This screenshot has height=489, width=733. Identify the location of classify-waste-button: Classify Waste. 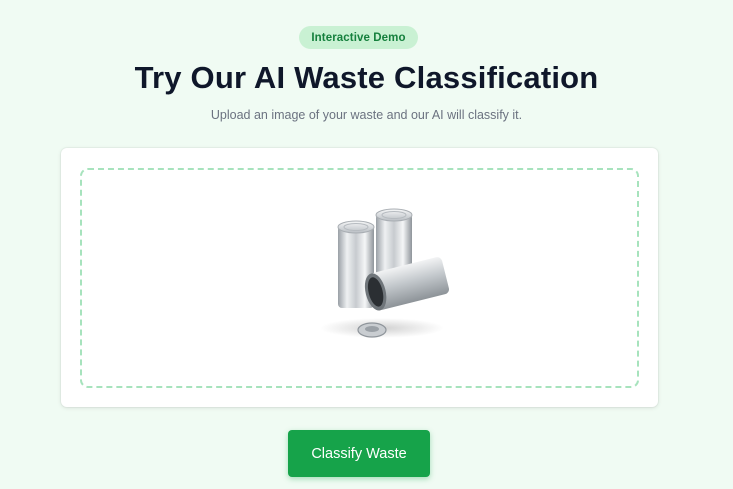
(359, 453).